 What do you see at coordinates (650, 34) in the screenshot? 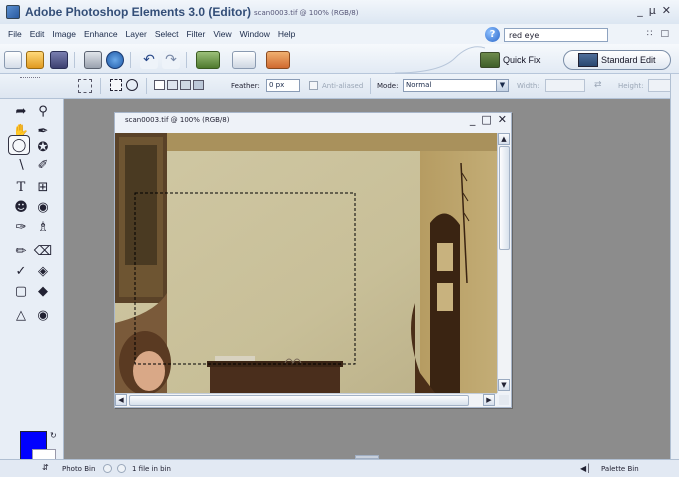
I see `palette-grid-icon: ∷` at bounding box center [650, 34].